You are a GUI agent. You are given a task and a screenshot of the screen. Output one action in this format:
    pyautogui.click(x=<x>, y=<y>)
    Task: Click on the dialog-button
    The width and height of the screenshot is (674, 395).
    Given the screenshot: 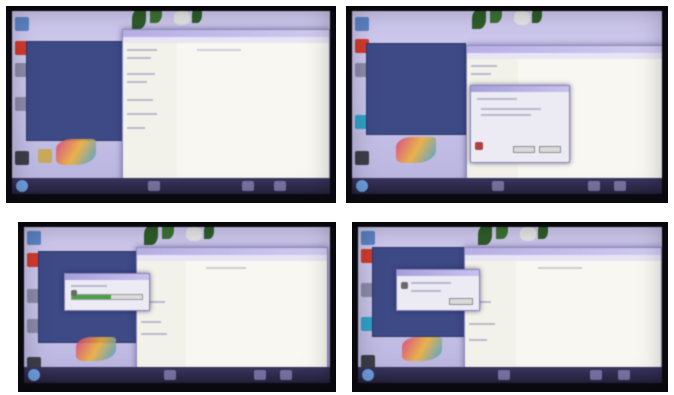 What is the action you would take?
    pyautogui.click(x=461, y=301)
    